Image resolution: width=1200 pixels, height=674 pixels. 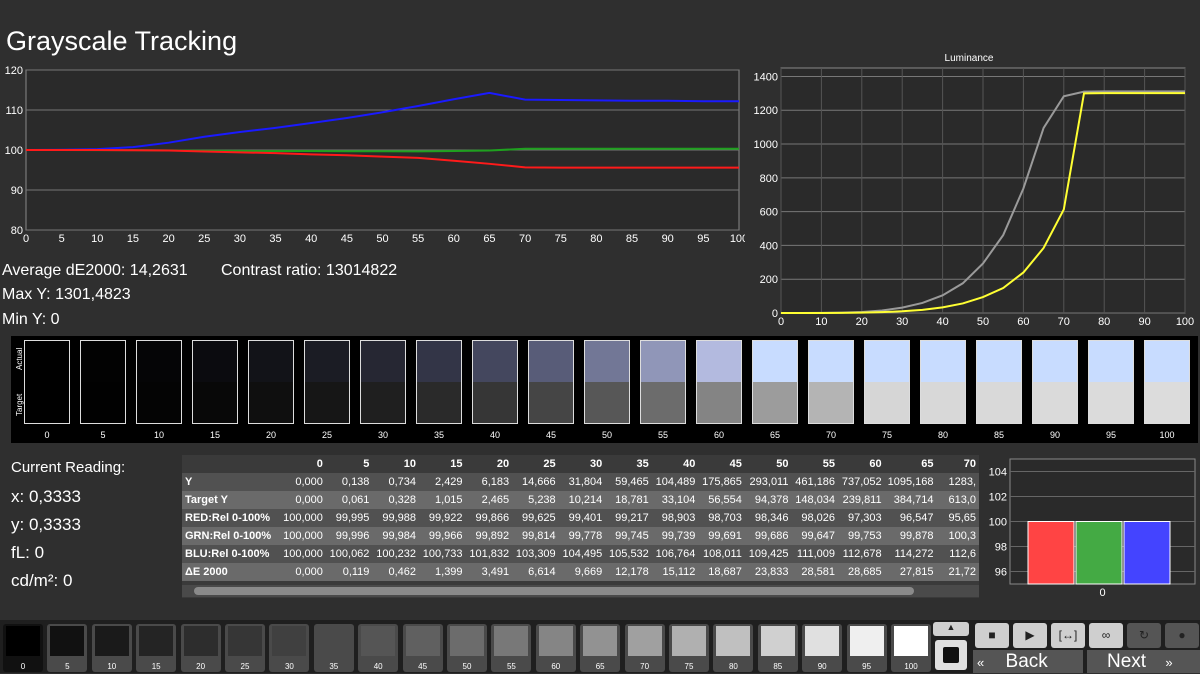 What do you see at coordinates (525, 239) in the screenshot?
I see `x-tick-label: 70` at bounding box center [525, 239].